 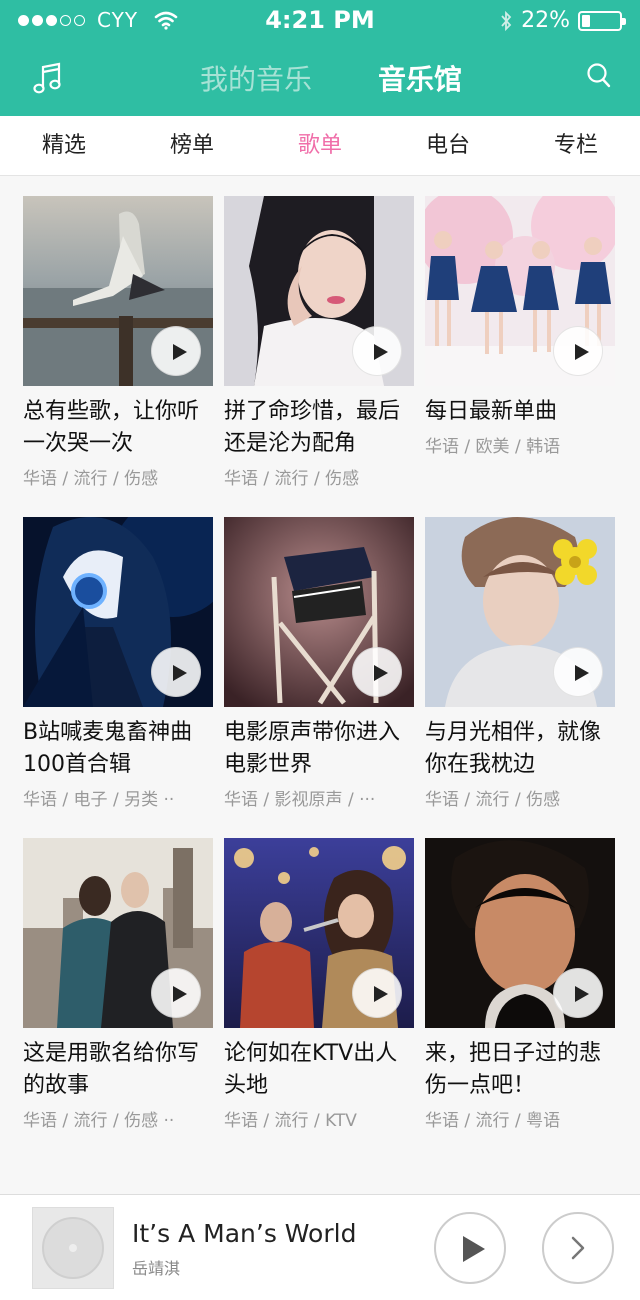 I want to click on status-bar: CYY 4:21 PM 22%, so click(x=320, y=20).